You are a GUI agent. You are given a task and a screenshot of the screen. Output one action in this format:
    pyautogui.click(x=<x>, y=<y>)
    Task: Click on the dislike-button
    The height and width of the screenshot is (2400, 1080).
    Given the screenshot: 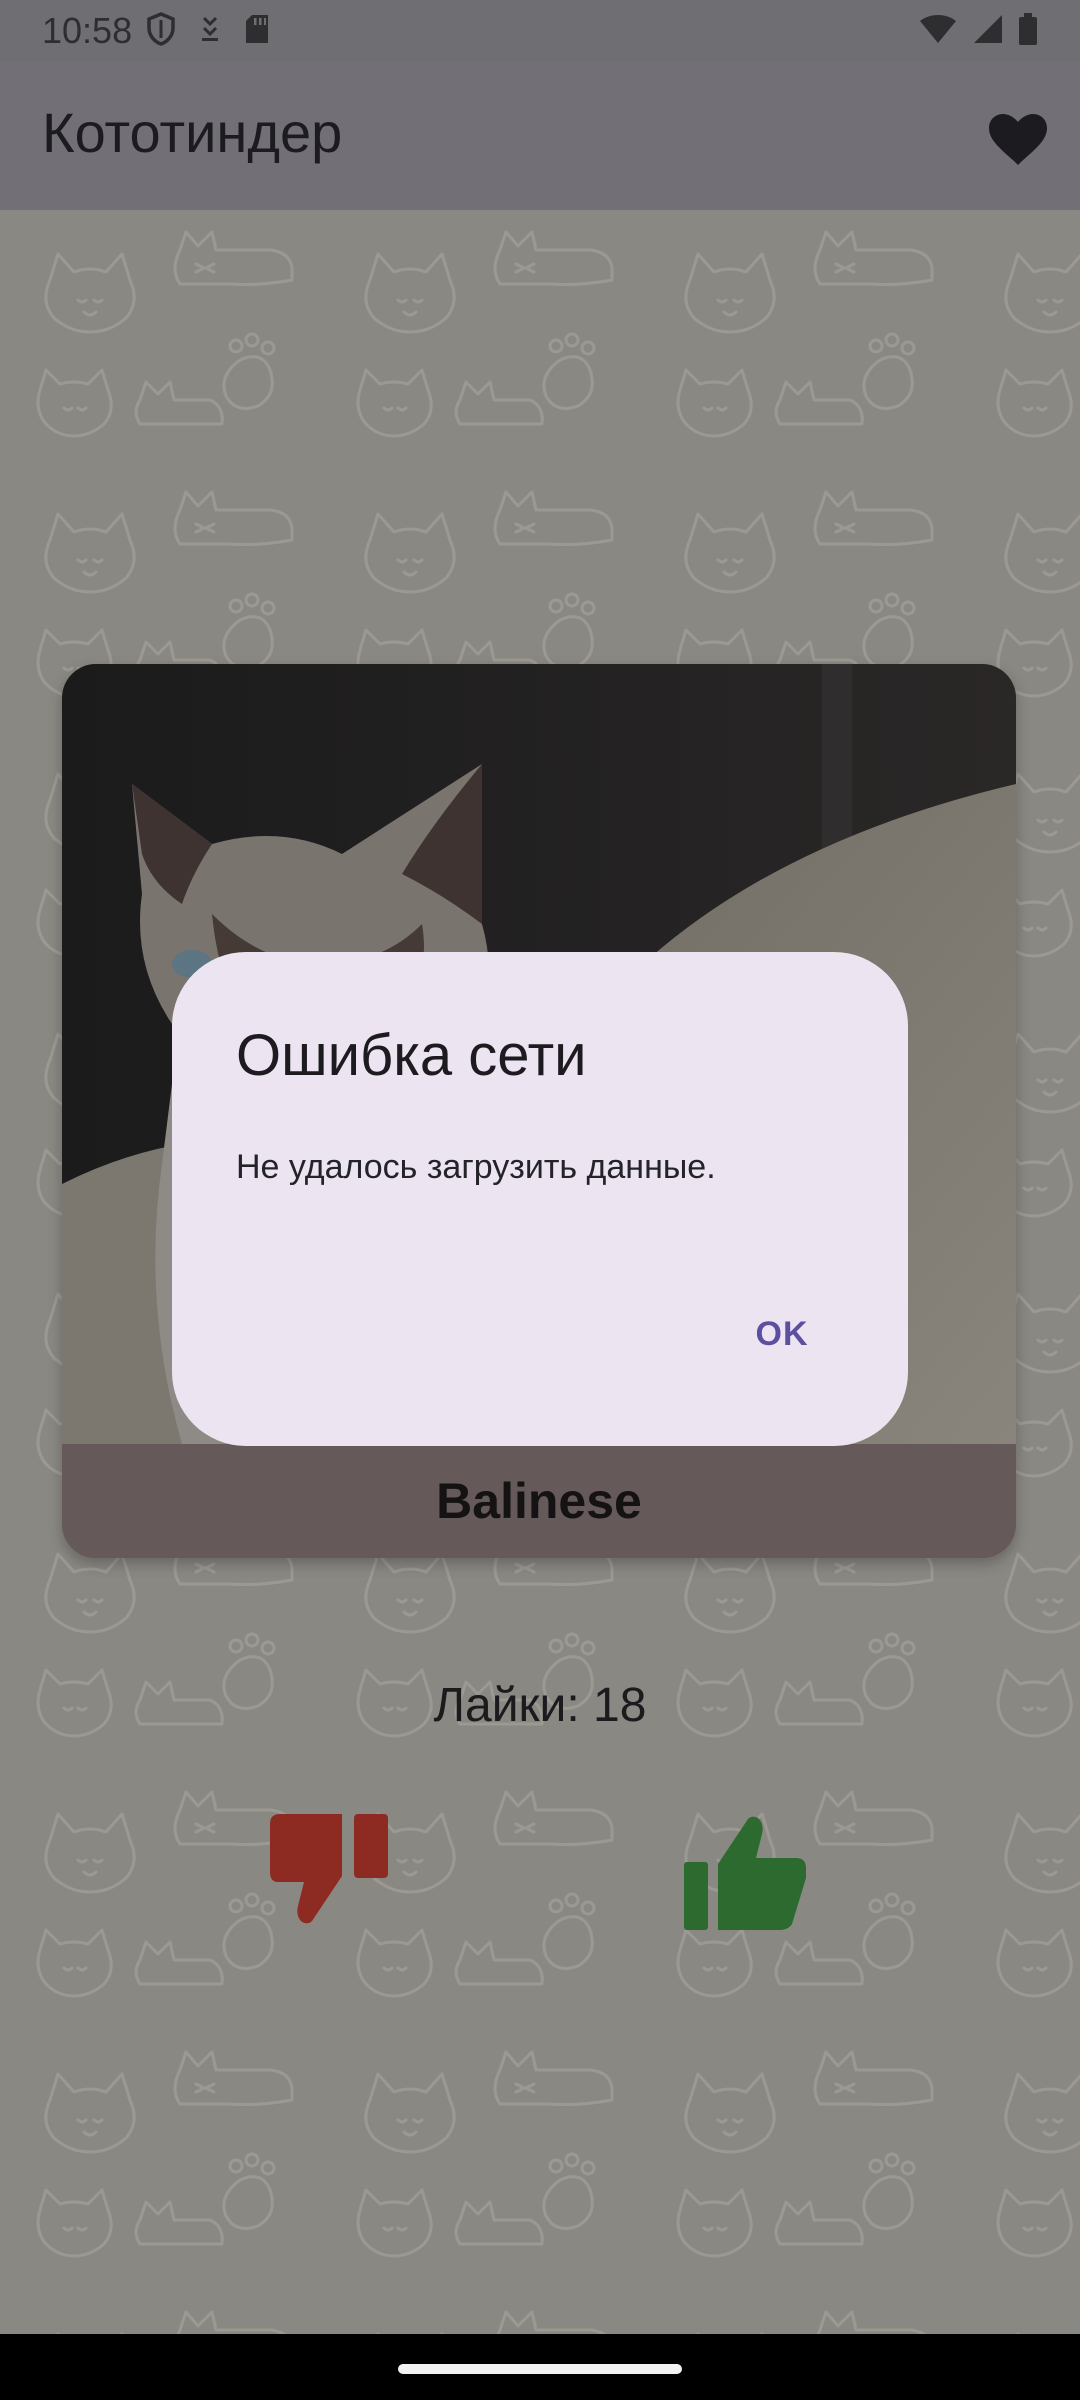 What is the action you would take?
    pyautogui.click(x=332, y=1872)
    